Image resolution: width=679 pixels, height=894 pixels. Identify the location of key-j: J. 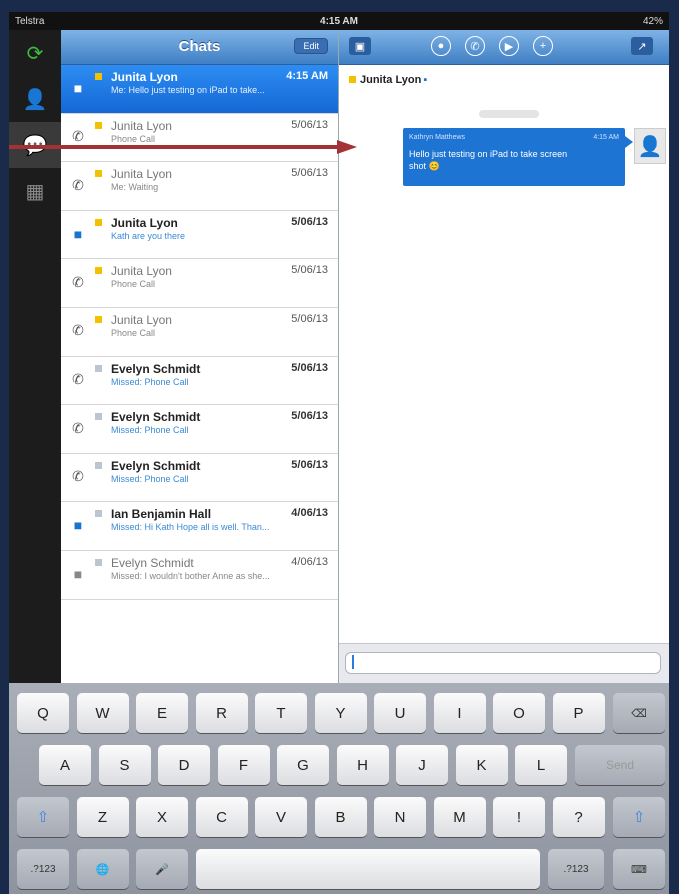
(422, 765).